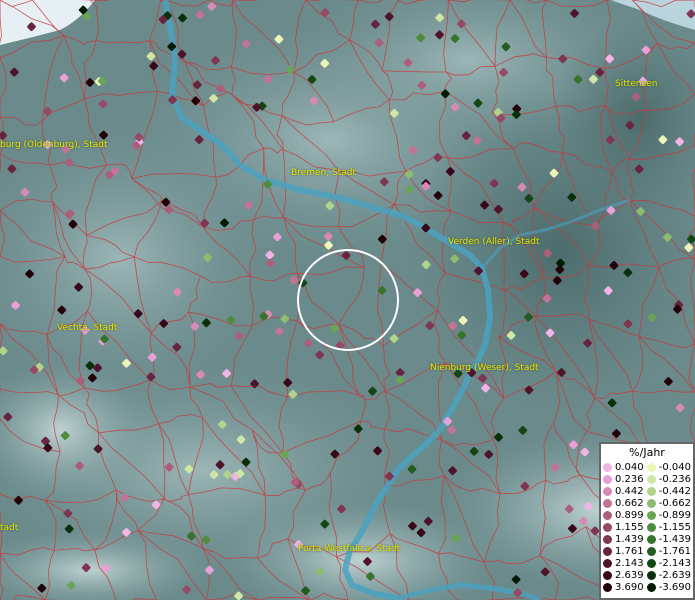 Image resolution: width=695 pixels, height=600 pixels. I want to click on legend-value: -2.639, so click(674, 575).